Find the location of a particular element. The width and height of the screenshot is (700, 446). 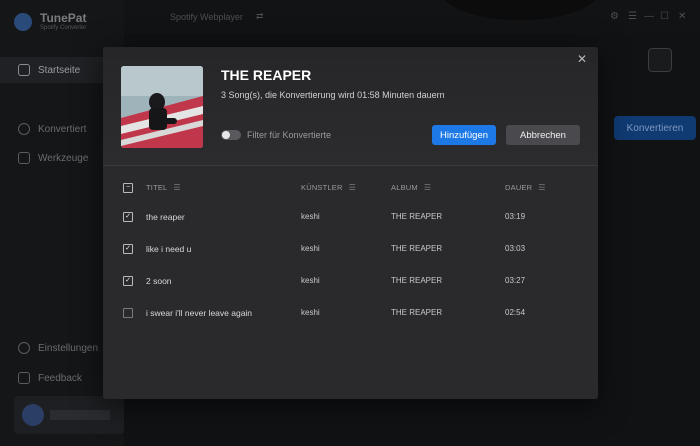

settings-menu-icon: ⚙ is located at coordinates (614, 16).